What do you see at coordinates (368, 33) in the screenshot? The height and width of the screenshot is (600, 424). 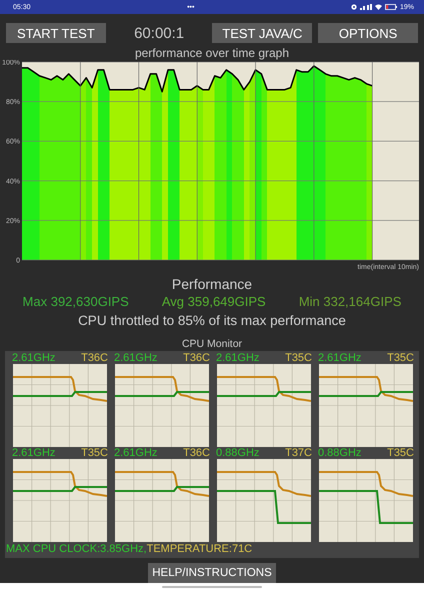 I see `toolbar-button: OPTIONS` at bounding box center [368, 33].